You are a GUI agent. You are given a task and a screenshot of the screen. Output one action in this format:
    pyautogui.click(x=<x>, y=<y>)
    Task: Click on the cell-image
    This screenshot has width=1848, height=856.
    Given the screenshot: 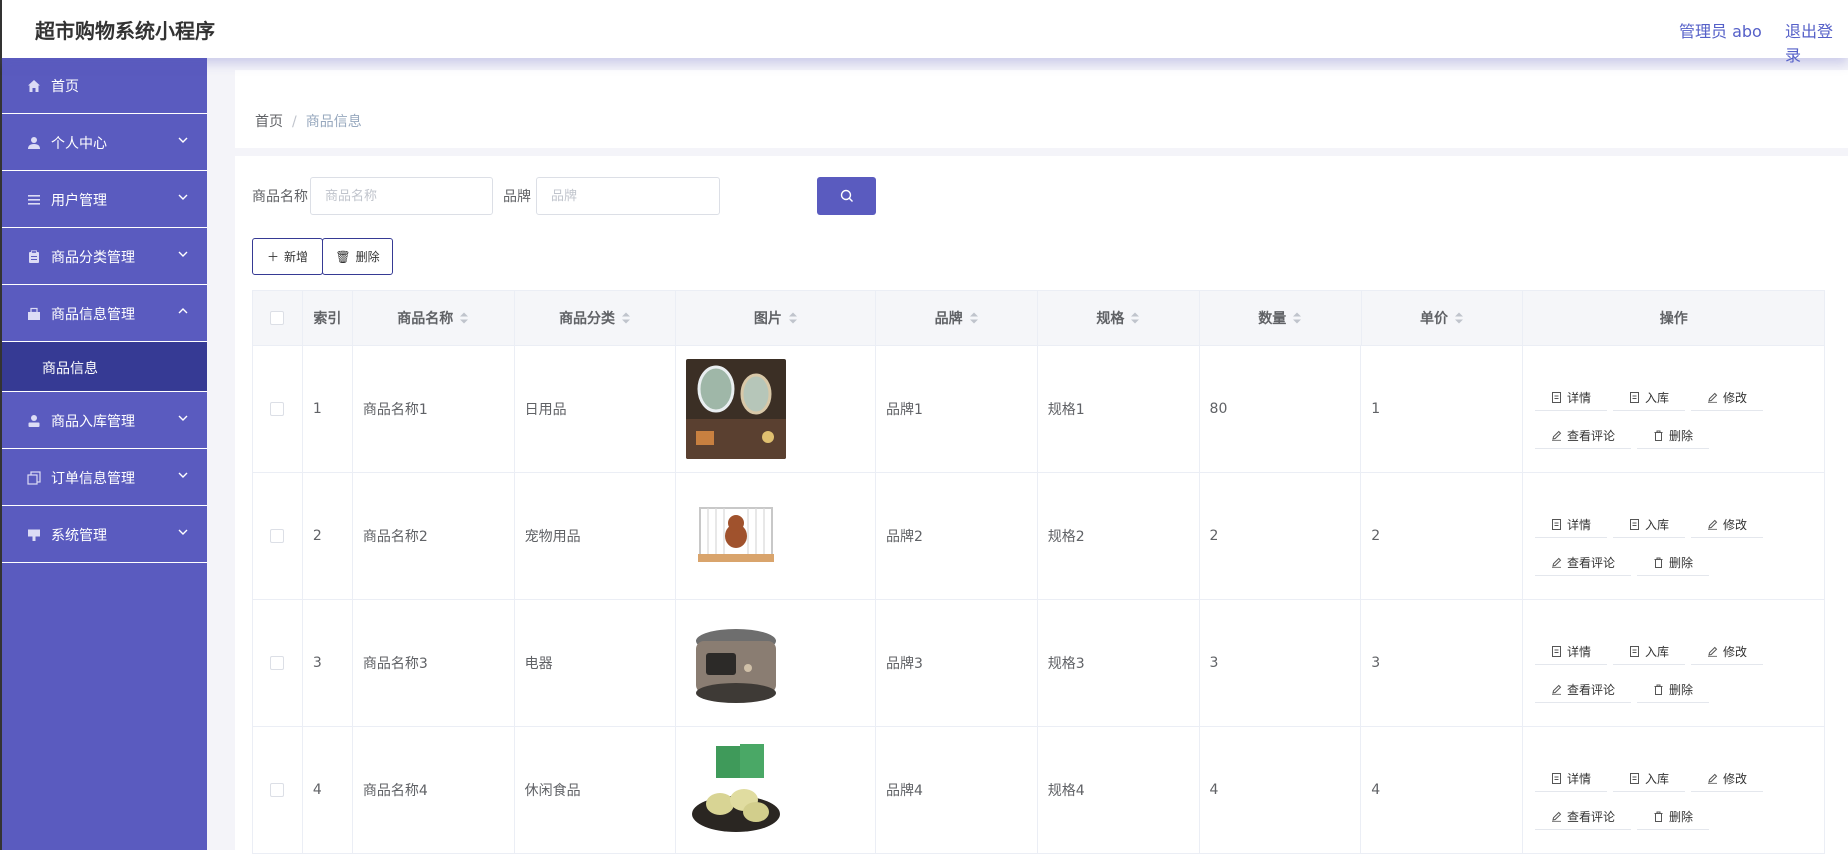 What is the action you would take?
    pyautogui.click(x=776, y=536)
    